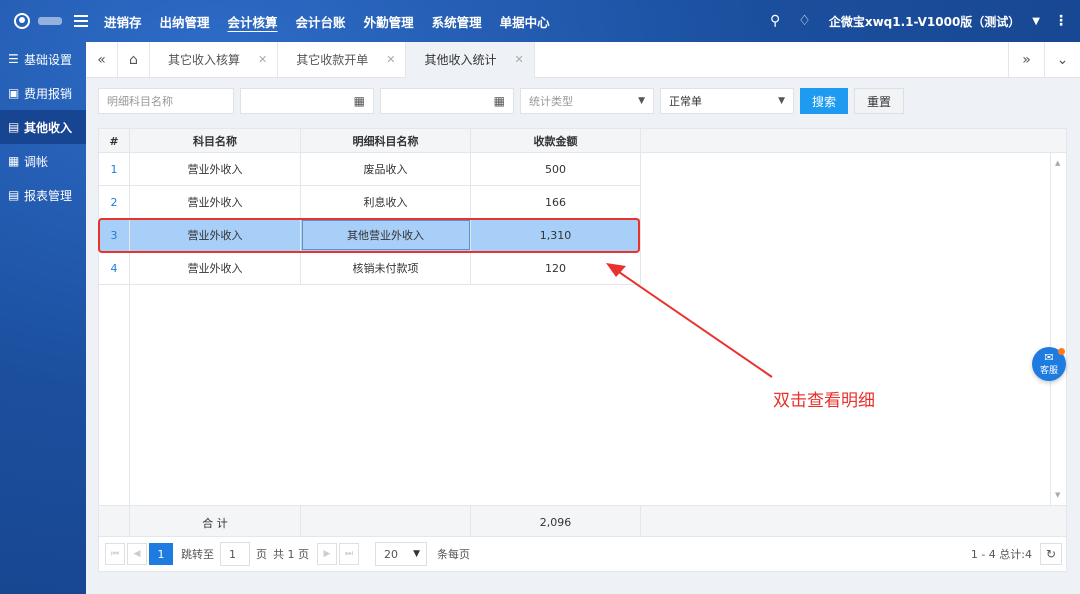 The height and width of the screenshot is (594, 1080). I want to click on customer-service-button: ✉ 客服, so click(1049, 364).